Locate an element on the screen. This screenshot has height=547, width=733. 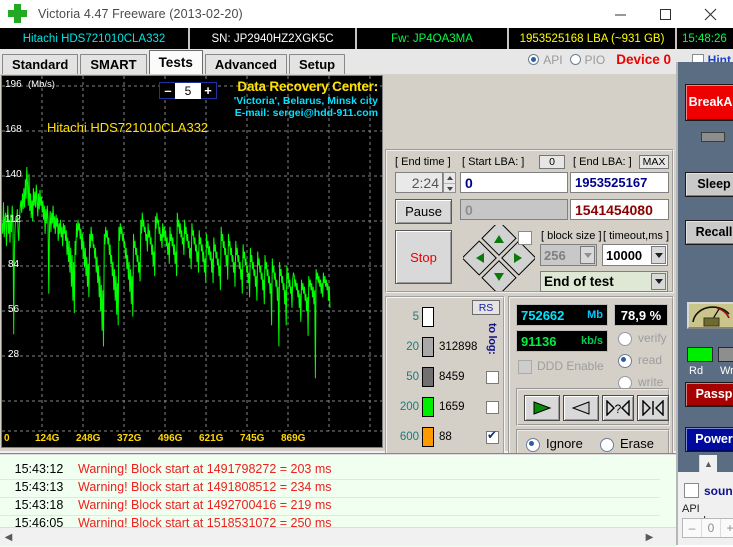
radio-api-label: API is located at coordinates (553, 59).